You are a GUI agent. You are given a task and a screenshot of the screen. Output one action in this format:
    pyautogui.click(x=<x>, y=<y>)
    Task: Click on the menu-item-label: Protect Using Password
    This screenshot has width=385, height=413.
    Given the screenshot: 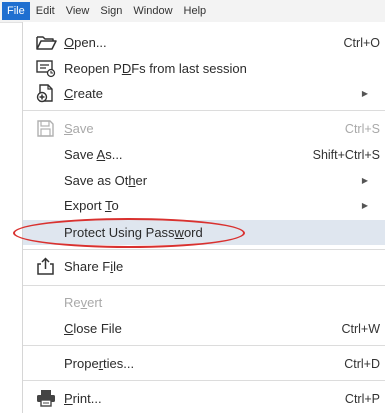 What is the action you would take?
    pyautogui.click(x=133, y=232)
    